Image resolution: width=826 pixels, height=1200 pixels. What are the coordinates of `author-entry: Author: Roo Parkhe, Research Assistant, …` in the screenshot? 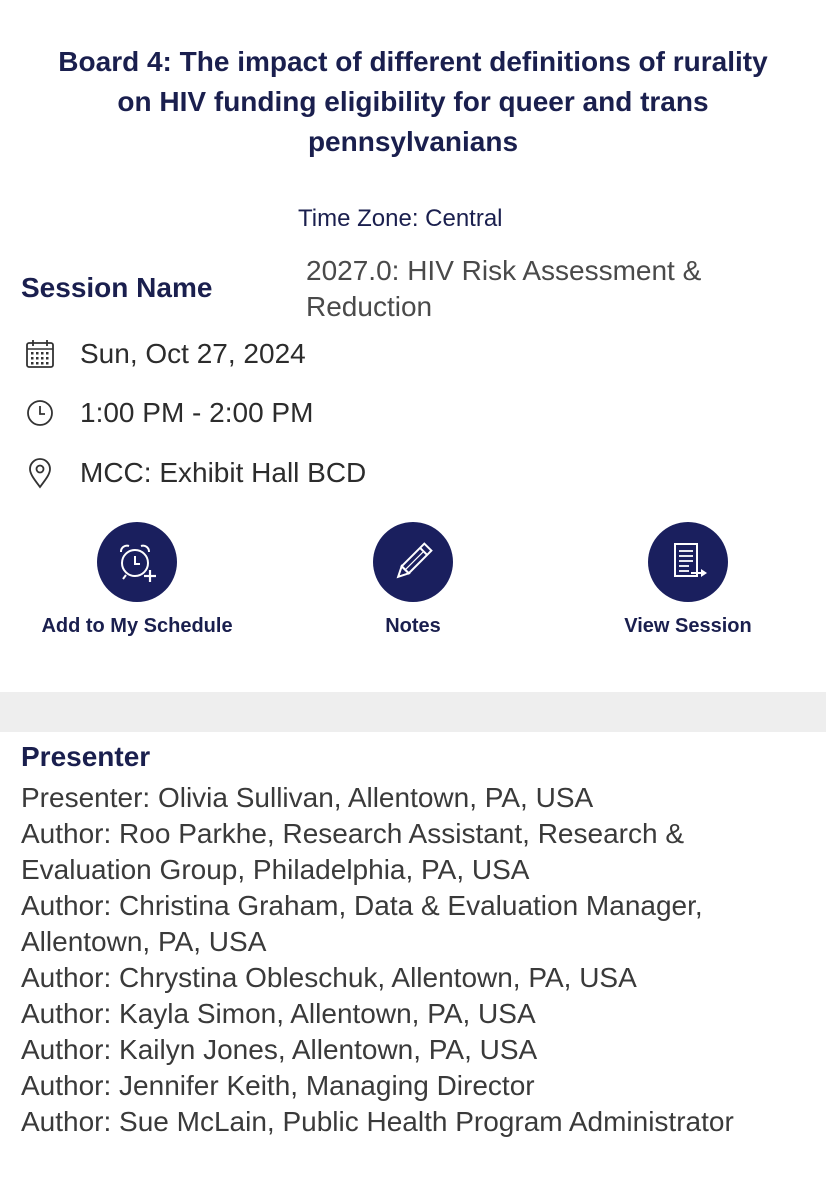 It's located at (352, 851).